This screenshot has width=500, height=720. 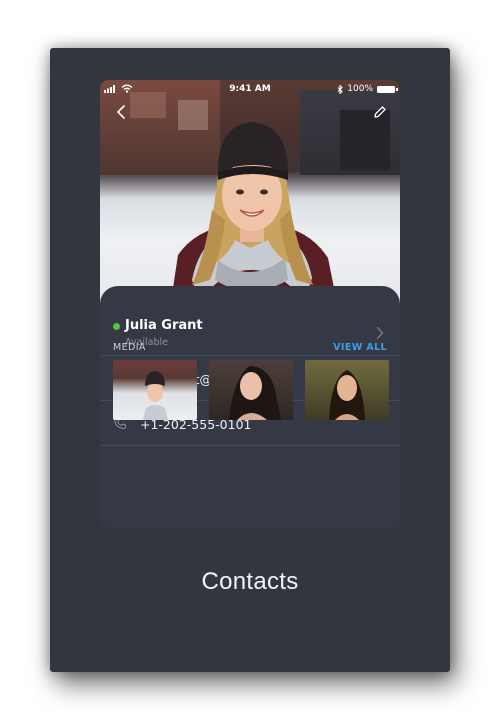 I want to click on view-all-link: VIEW ALL, so click(x=360, y=347).